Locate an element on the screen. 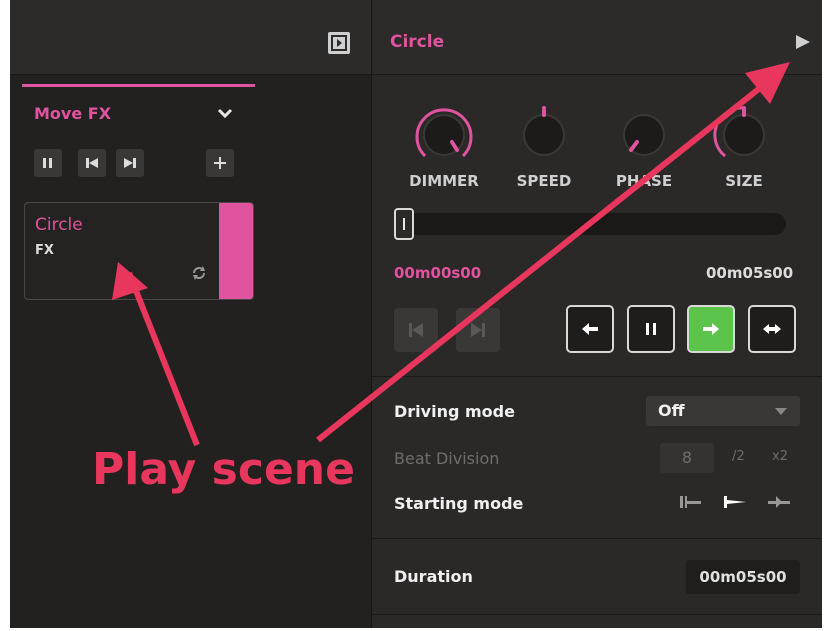 The width and height of the screenshot is (824, 631). total-time: 00m05s00 is located at coordinates (750, 273).